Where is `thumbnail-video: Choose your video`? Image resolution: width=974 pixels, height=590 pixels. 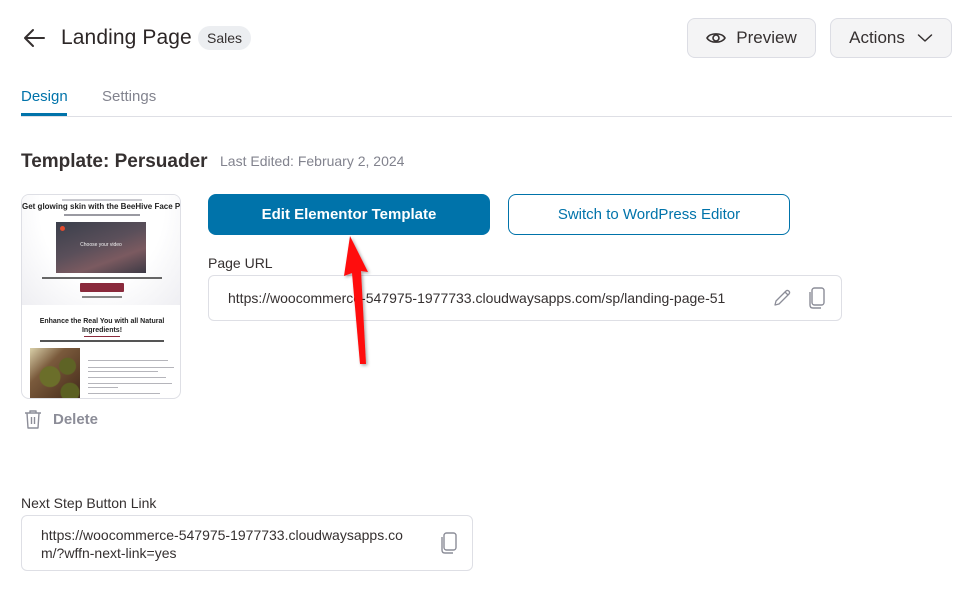 thumbnail-video: Choose your video is located at coordinates (101, 247).